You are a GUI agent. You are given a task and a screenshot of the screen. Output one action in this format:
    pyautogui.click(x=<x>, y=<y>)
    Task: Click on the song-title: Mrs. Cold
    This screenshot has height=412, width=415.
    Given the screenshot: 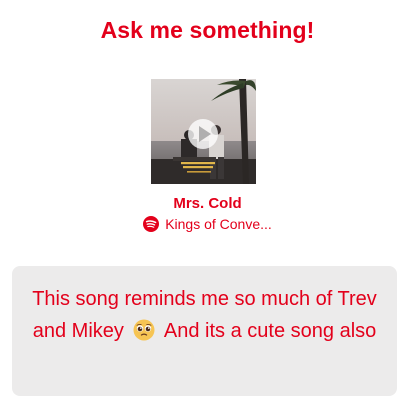 What is the action you would take?
    pyautogui.click(x=207, y=203)
    